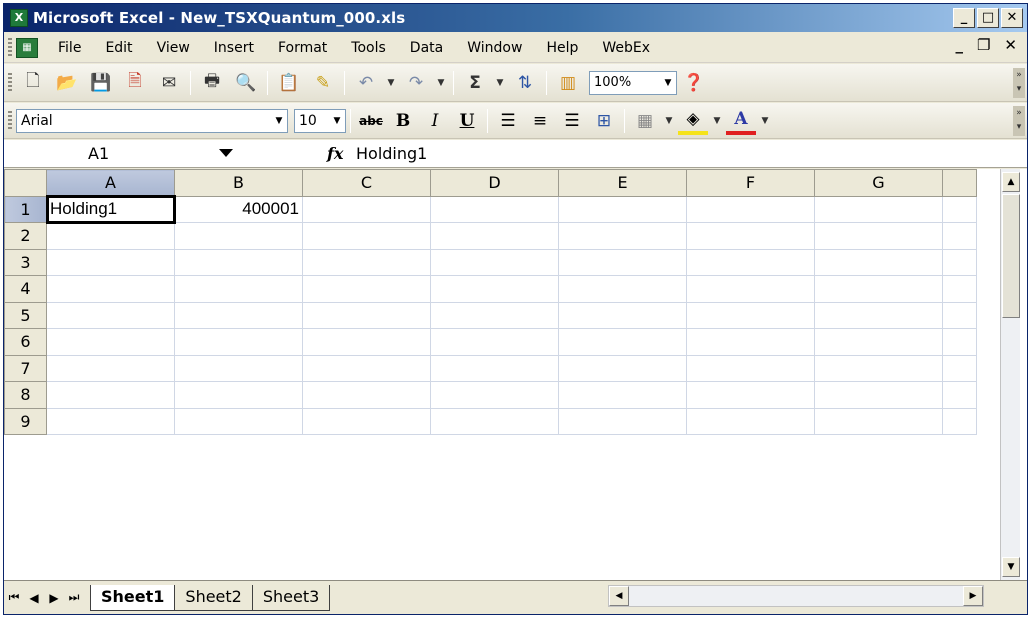 The image size is (1033, 618). I want to click on menu-window: Window, so click(494, 48).